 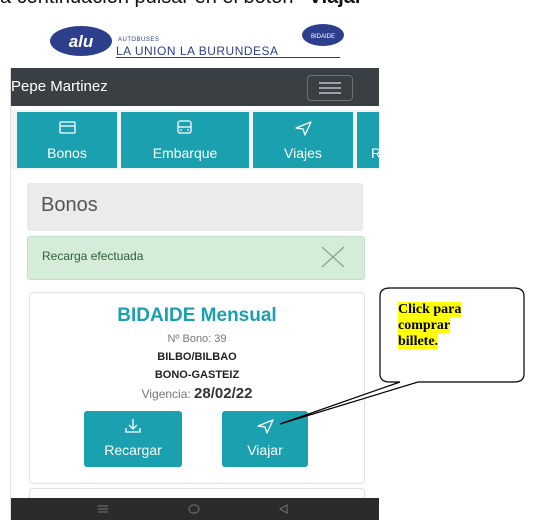 What do you see at coordinates (149, 4) in the screenshot?
I see `instruction-prefix: a continuación pulsar en el botón` at bounding box center [149, 4].